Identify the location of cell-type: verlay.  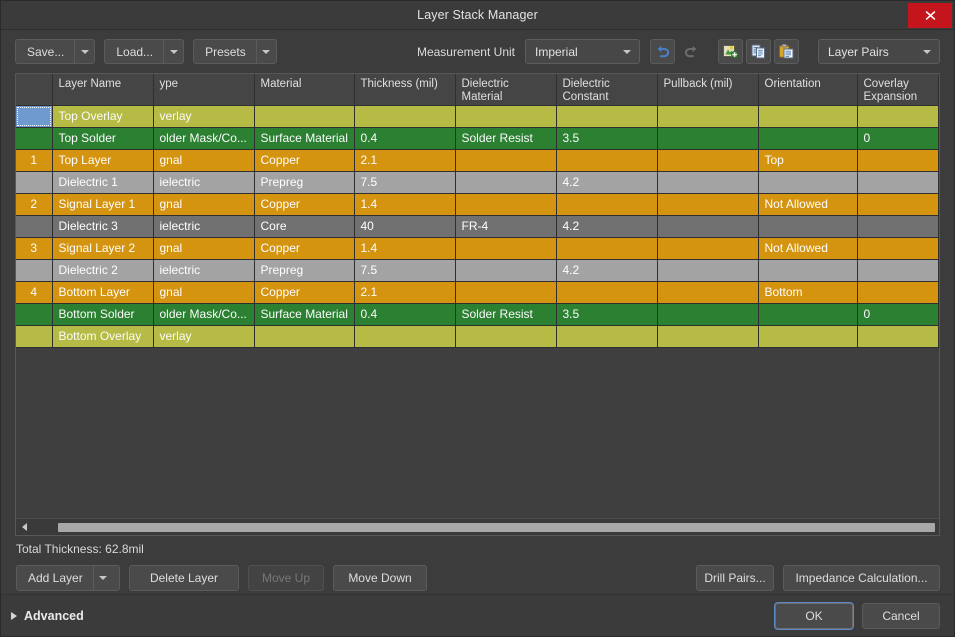
(204, 116).